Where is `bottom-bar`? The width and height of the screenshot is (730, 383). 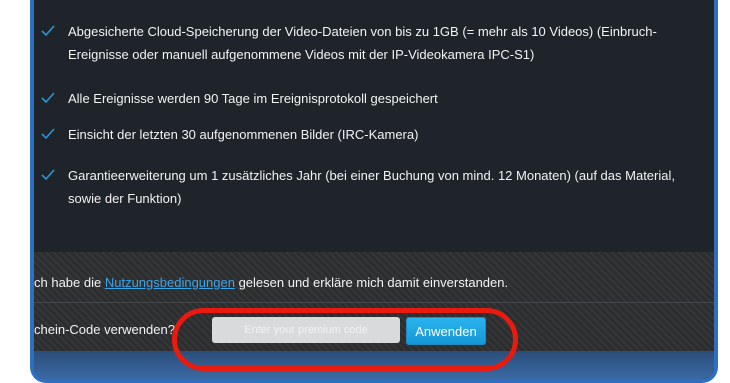 bottom-bar is located at coordinates (374, 365).